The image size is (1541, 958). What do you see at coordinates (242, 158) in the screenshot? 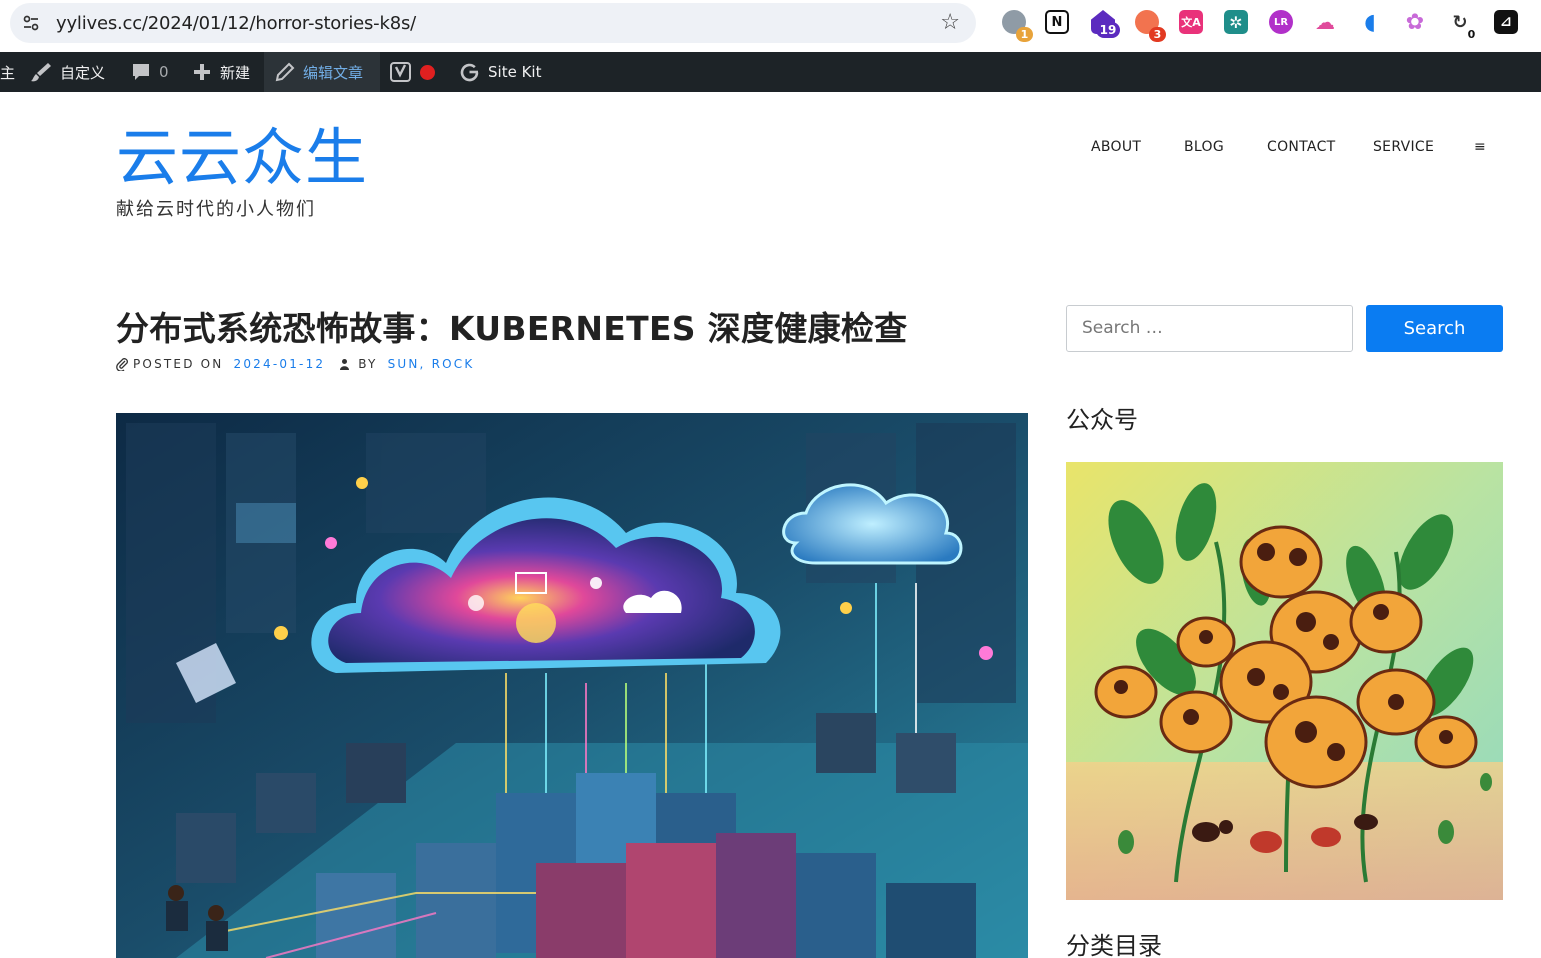
I see `site-title: 云云众生` at bounding box center [242, 158].